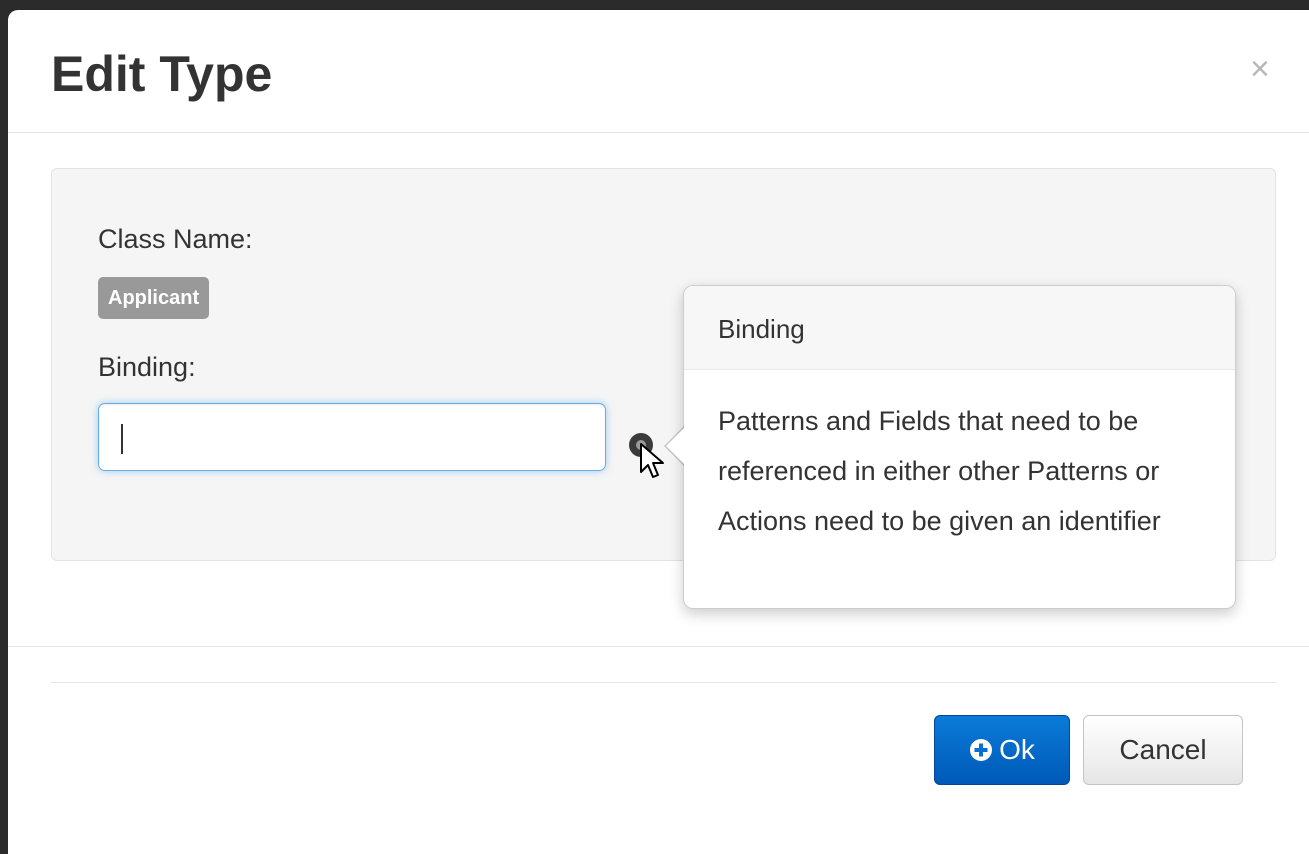  What do you see at coordinates (175, 239) in the screenshot?
I see `class-name-label: Class Name:` at bounding box center [175, 239].